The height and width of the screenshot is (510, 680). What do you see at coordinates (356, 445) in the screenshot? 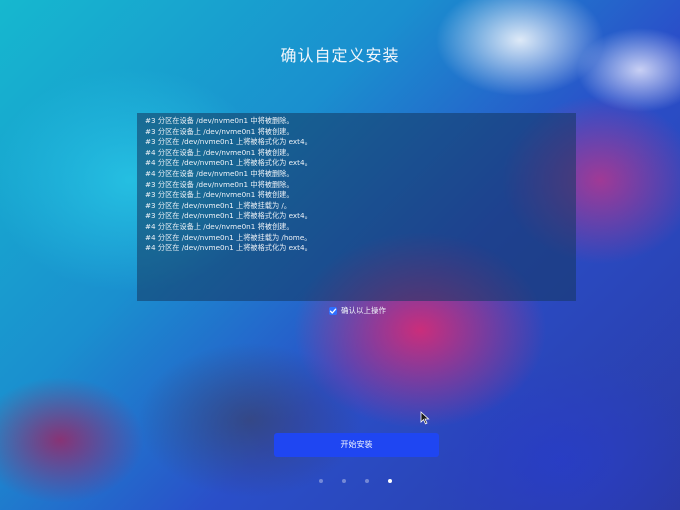
I see `start-install-button: 开始安装` at bounding box center [356, 445].